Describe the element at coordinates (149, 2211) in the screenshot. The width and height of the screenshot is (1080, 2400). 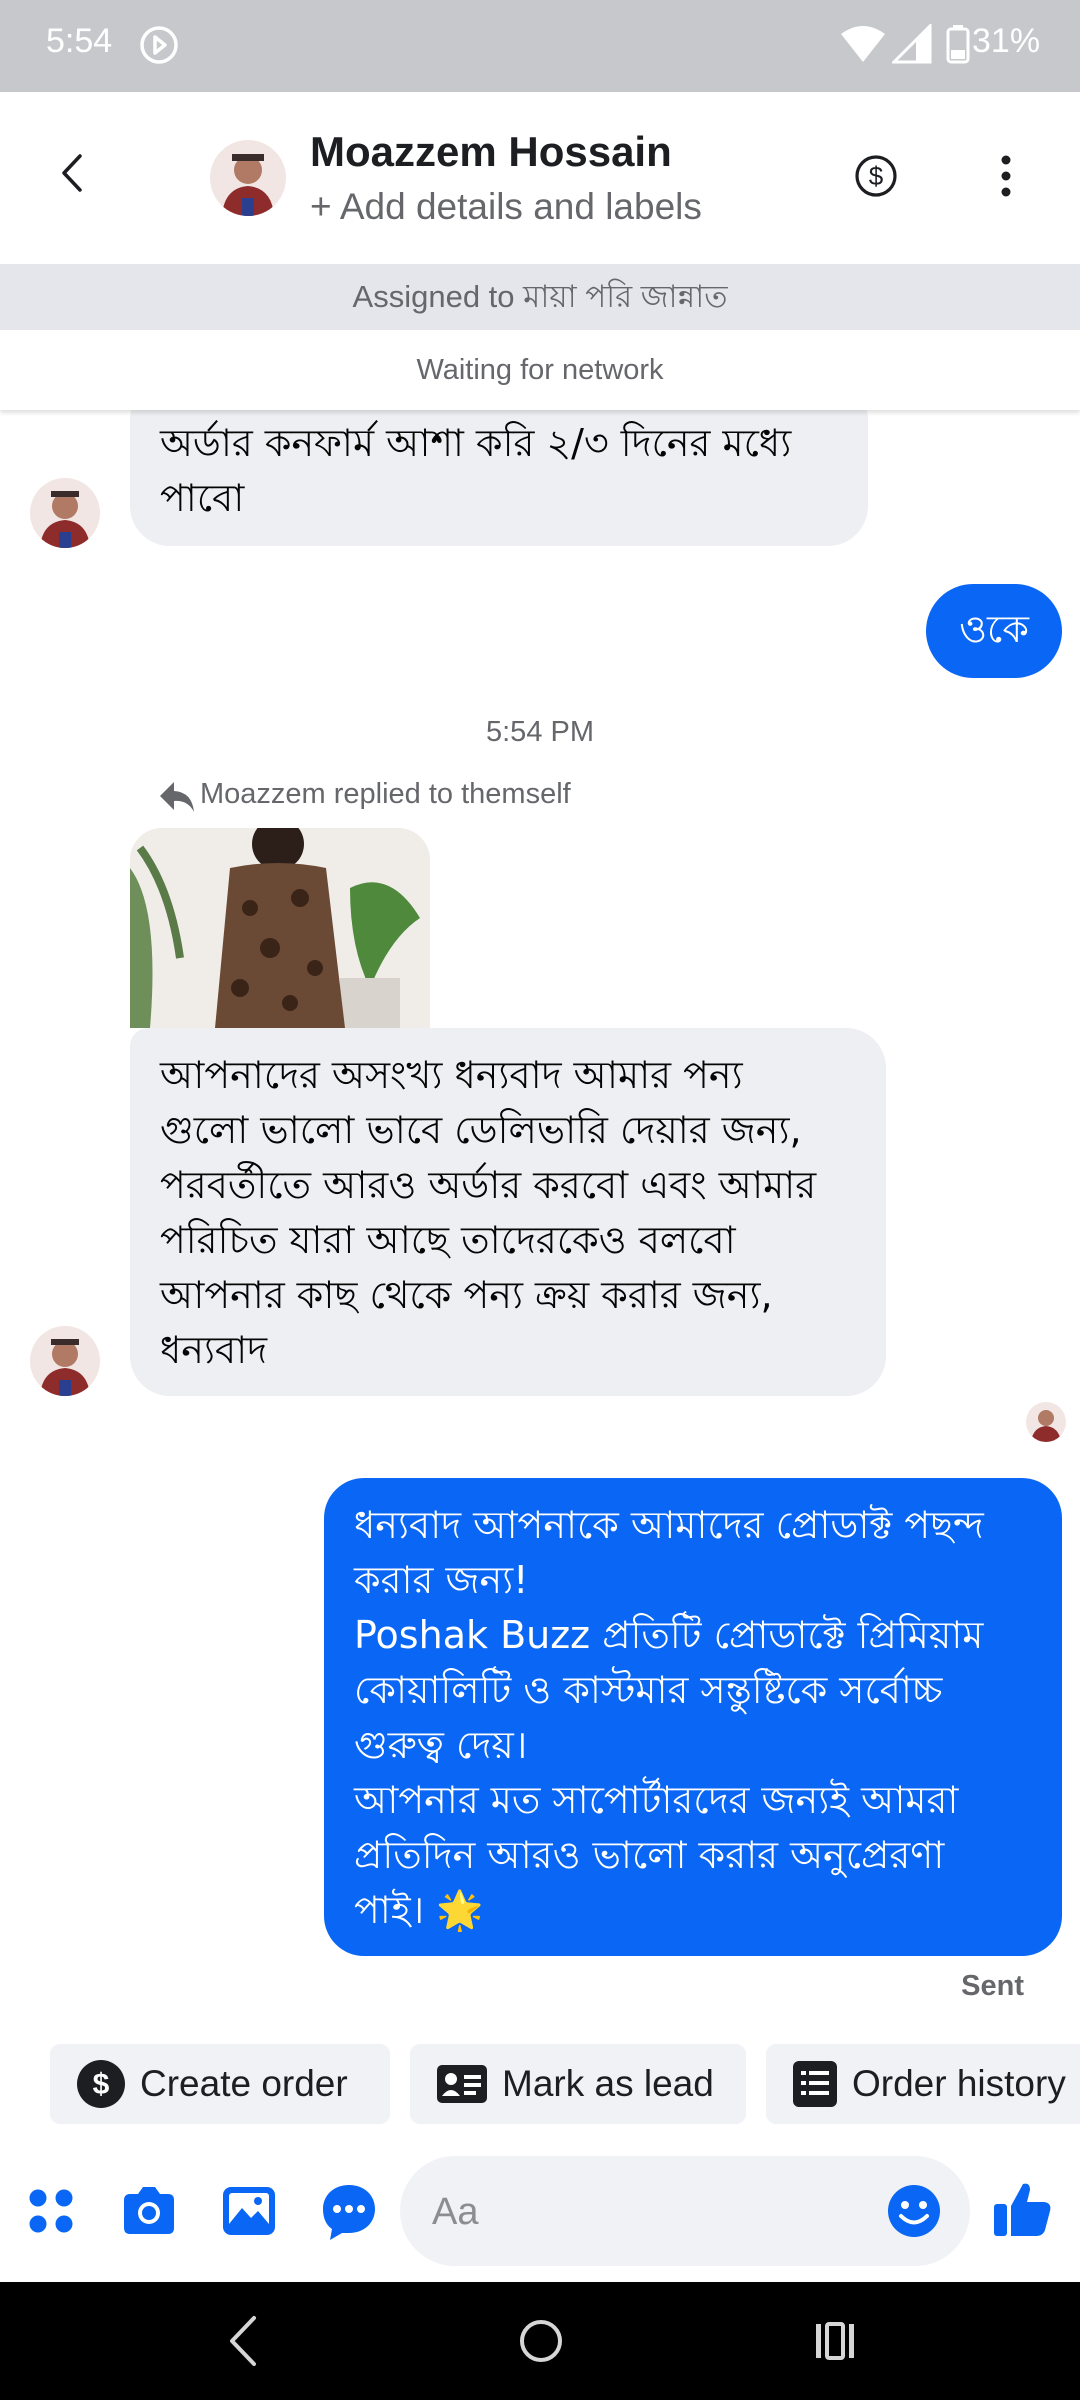
I see `camera-icon` at that location.